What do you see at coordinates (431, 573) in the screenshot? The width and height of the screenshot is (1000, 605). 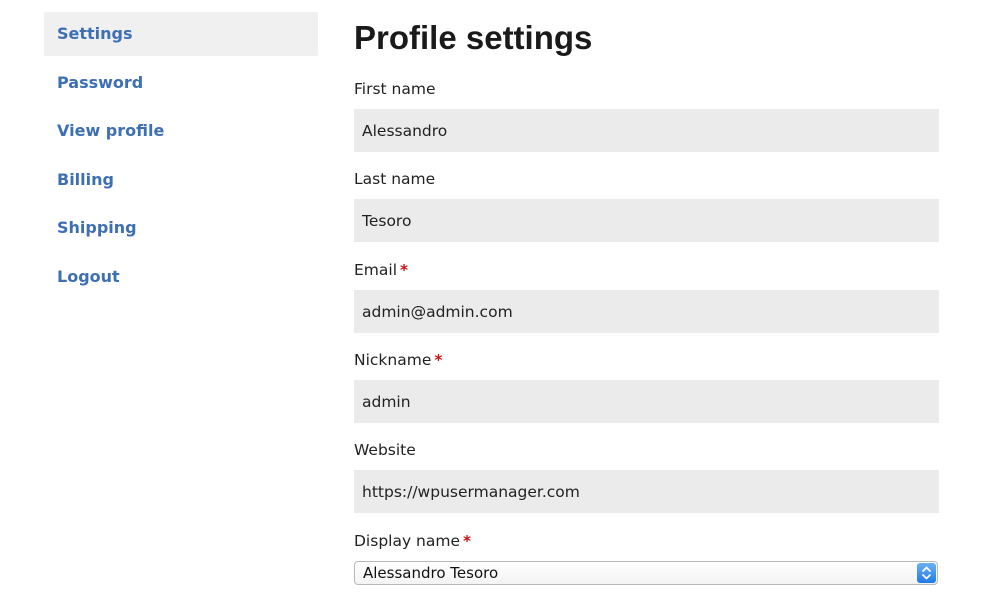 I see `display-name-selected-value: Alessandro Tesoro` at bounding box center [431, 573].